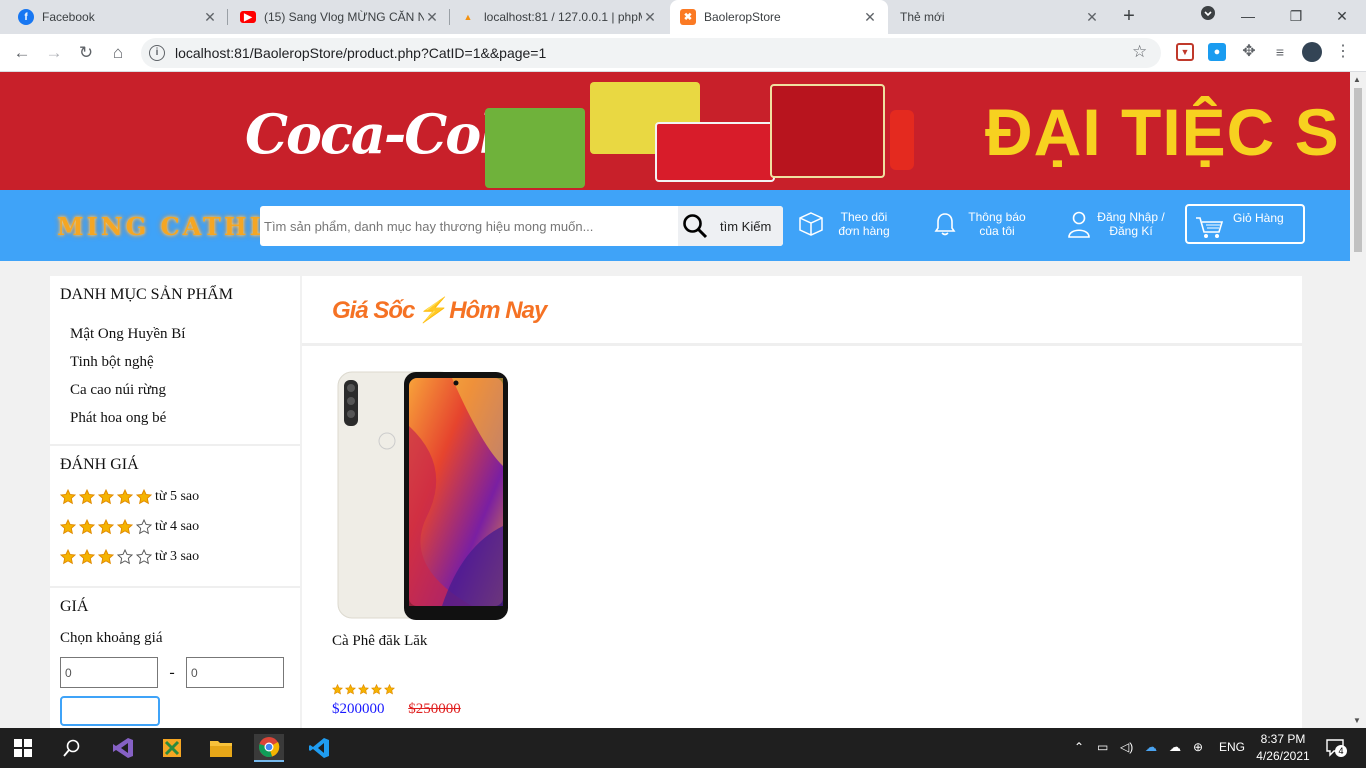 The image size is (1366, 768). I want to click on login-register-link: Đăng Nhập / Đăng Kí, so click(1119, 224).